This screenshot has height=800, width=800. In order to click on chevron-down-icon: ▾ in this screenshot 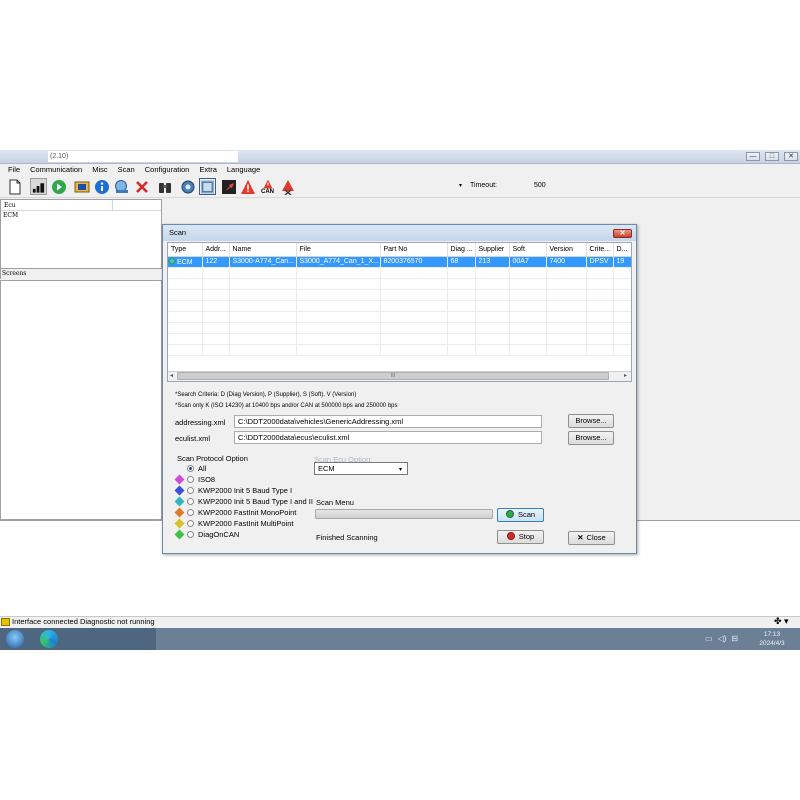, I will do `click(400, 469)`.